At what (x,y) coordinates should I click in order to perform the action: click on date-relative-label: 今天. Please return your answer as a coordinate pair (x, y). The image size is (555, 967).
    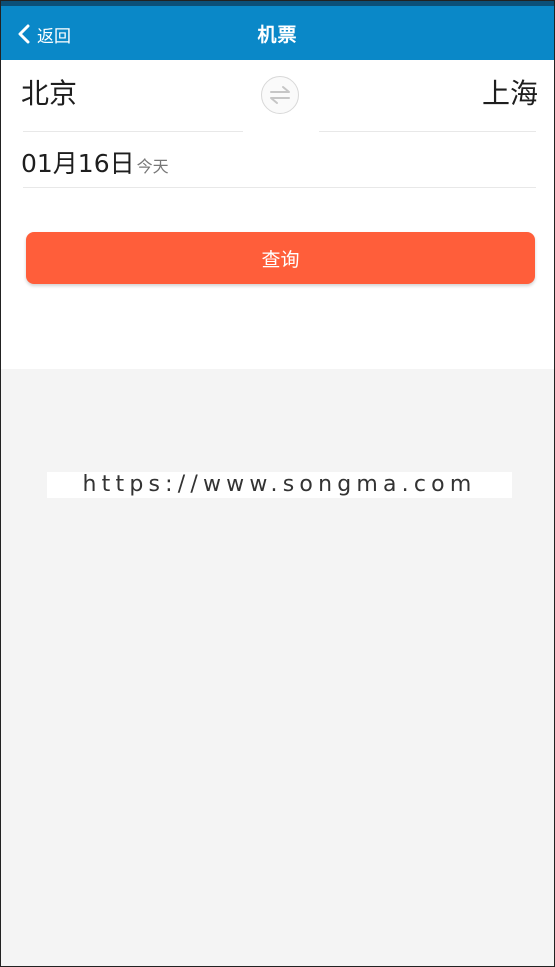
    Looking at the image, I should click on (152, 166).